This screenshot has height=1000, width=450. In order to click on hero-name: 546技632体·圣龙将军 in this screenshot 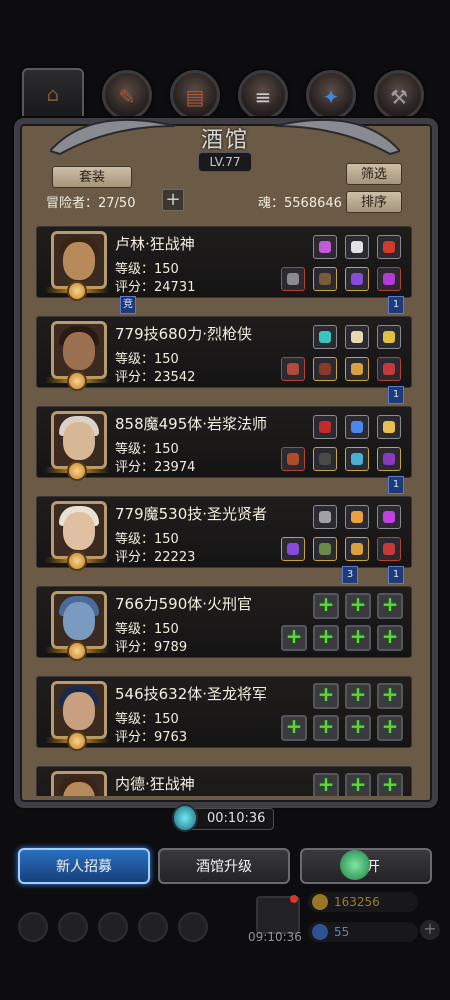, I will do `click(191, 694)`.